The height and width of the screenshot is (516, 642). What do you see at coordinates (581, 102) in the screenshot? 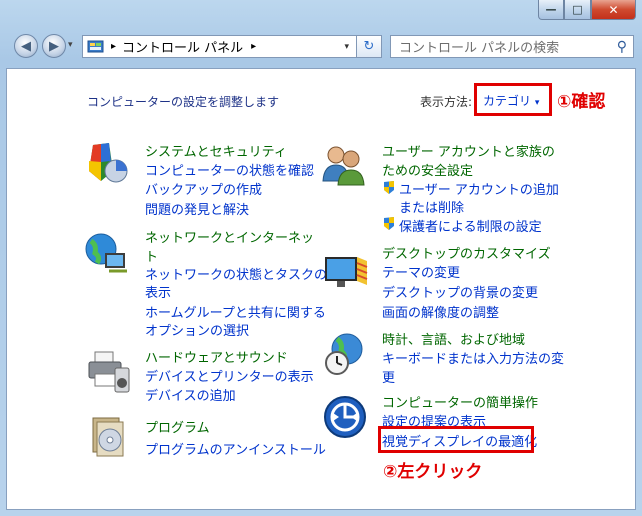
I see `annotation-step1: ①確認` at bounding box center [581, 102].